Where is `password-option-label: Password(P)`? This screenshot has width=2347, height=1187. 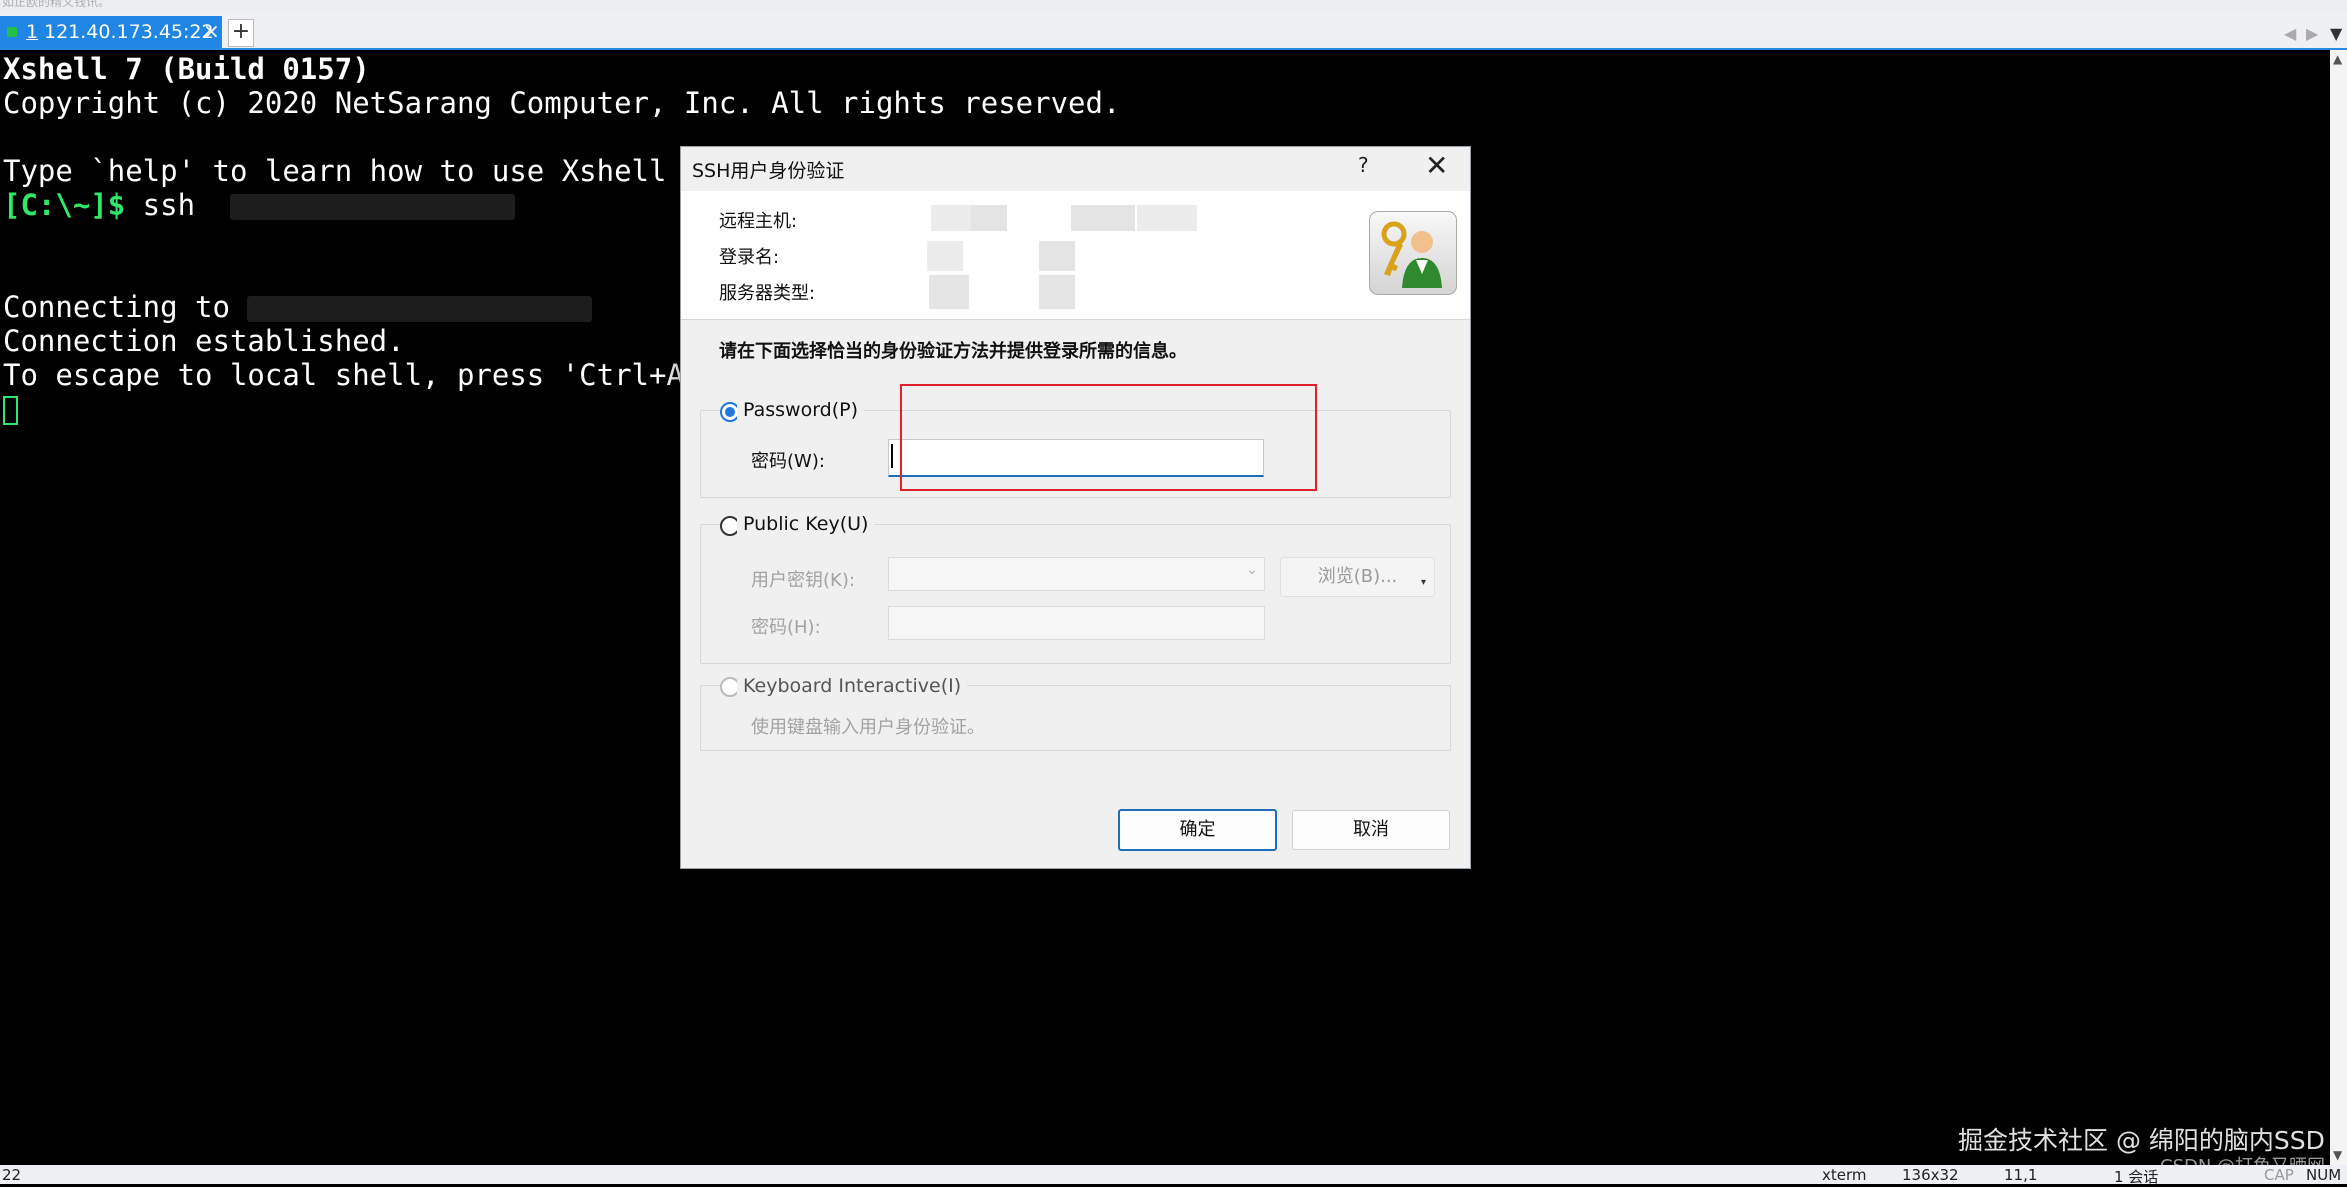
password-option-label: Password(P) is located at coordinates (801, 410).